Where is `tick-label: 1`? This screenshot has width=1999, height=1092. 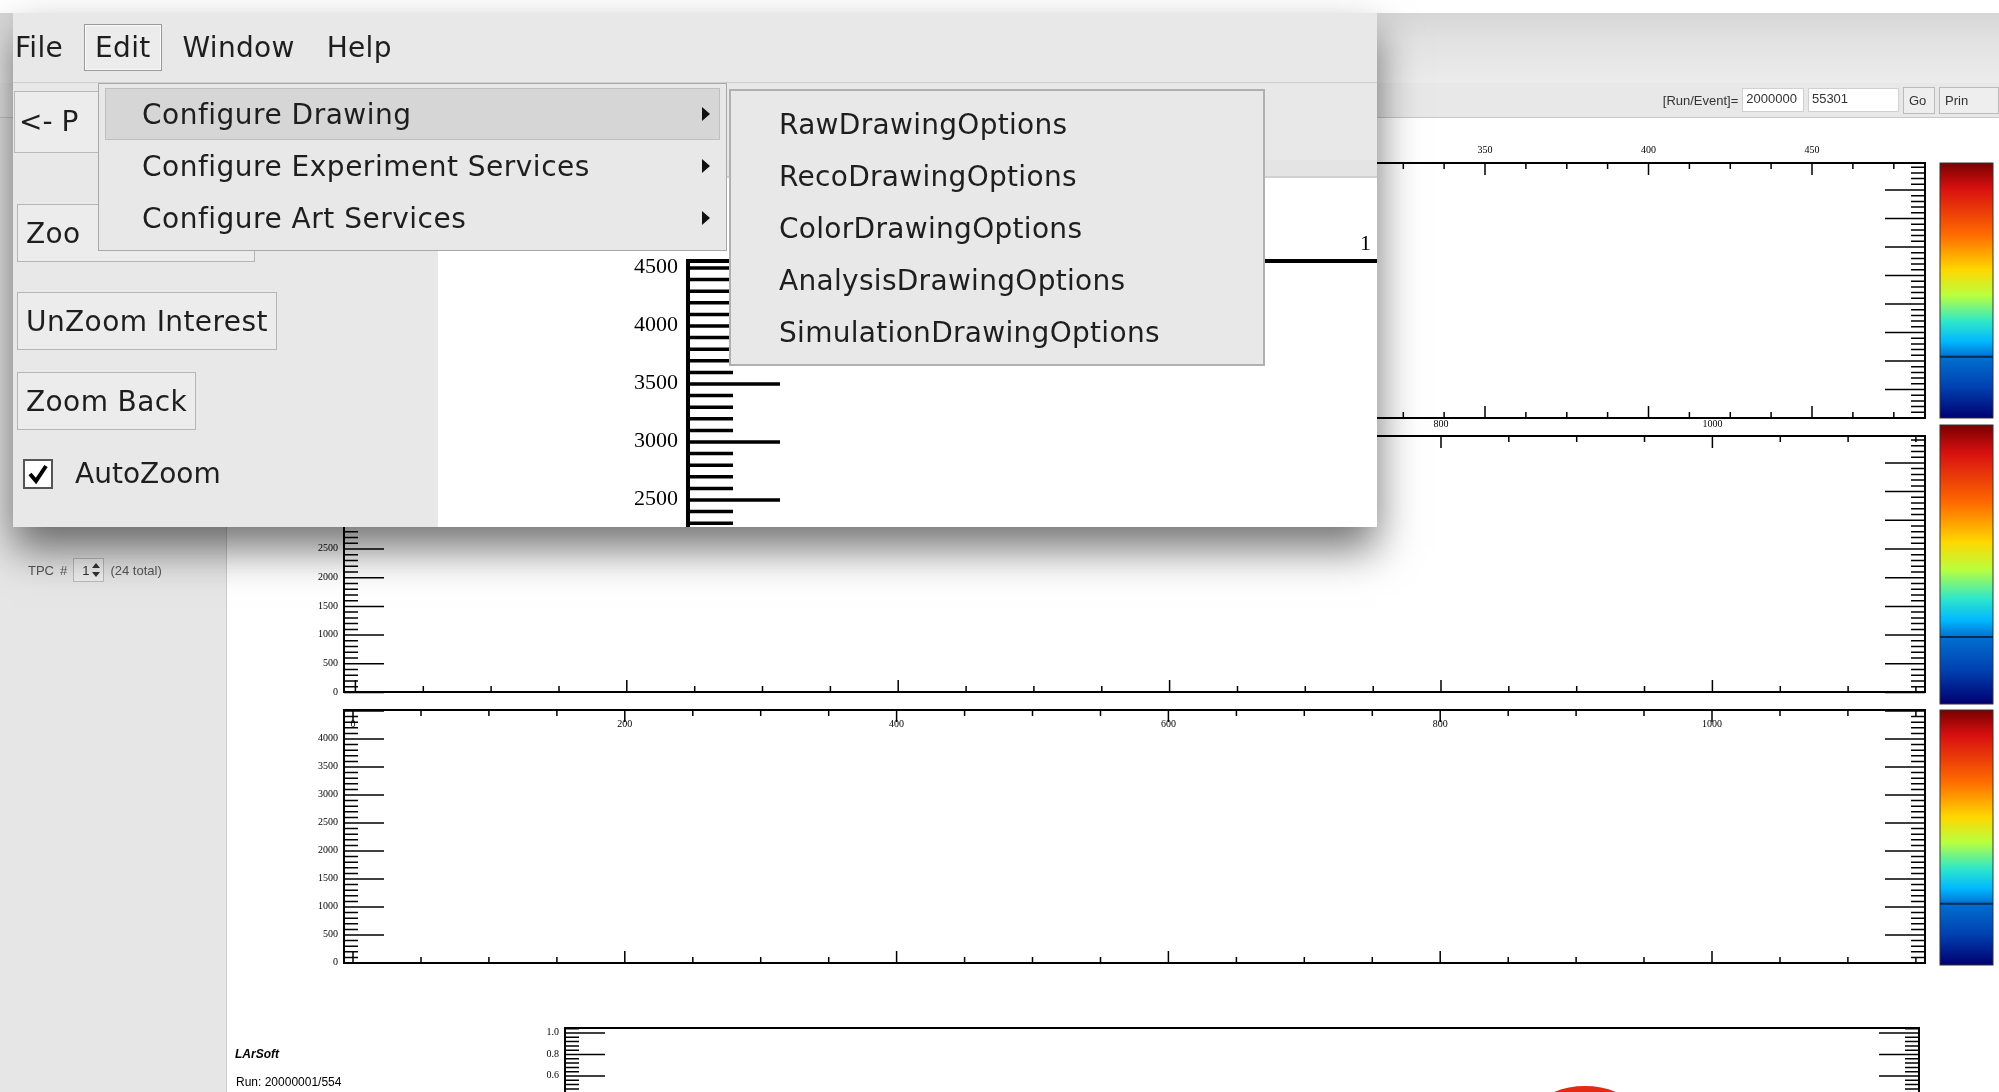
tick-label: 1 is located at coordinates (1365, 242).